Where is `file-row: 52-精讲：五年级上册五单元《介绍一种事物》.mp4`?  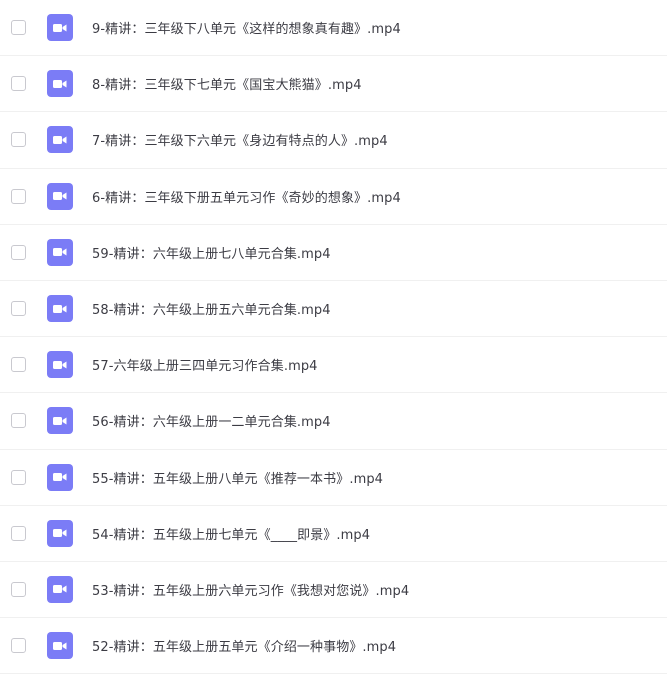
file-row: 52-精讲：五年级上册五单元《介绍一种事物》.mp4 is located at coordinates (333, 646).